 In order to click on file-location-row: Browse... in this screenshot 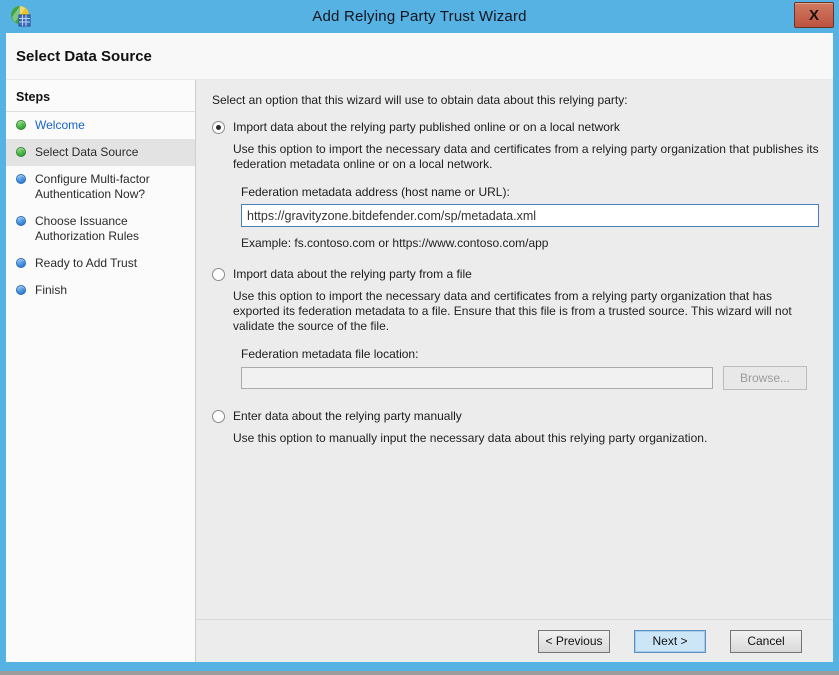, I will do `click(530, 378)`.